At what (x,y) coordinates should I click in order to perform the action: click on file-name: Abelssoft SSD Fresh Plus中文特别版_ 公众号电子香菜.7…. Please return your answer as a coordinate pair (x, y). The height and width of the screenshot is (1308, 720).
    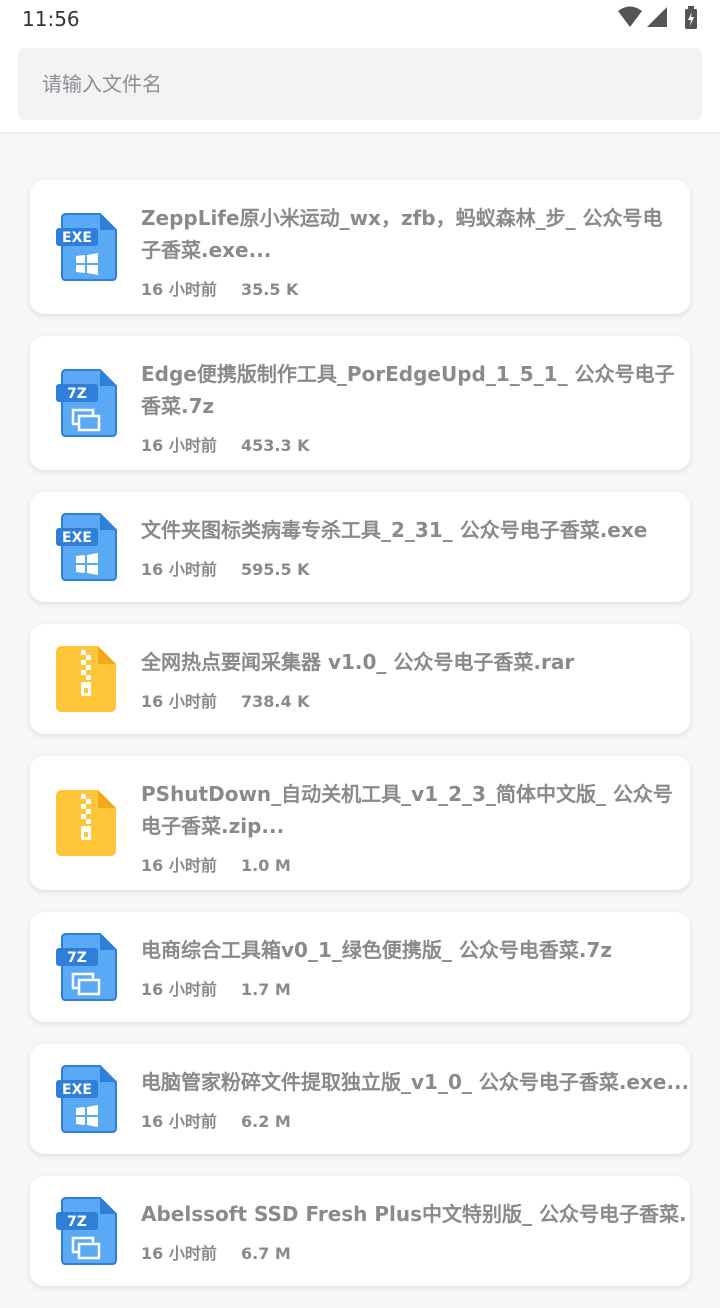
    Looking at the image, I should click on (414, 1214).